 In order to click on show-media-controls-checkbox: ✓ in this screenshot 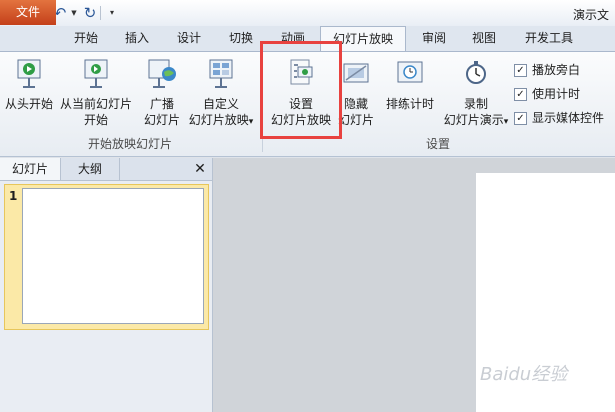, I will do `click(520, 118)`.